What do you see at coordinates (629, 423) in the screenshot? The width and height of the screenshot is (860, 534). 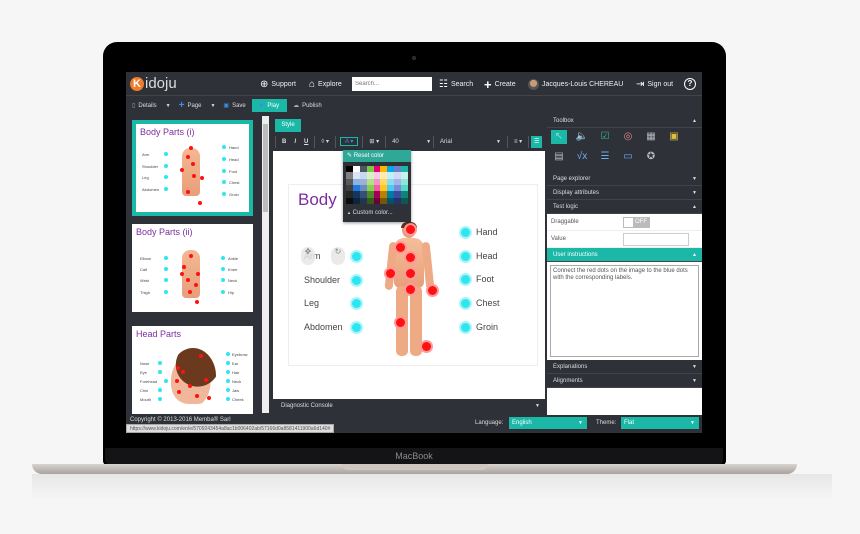 I see `theme-value: Flat` at bounding box center [629, 423].